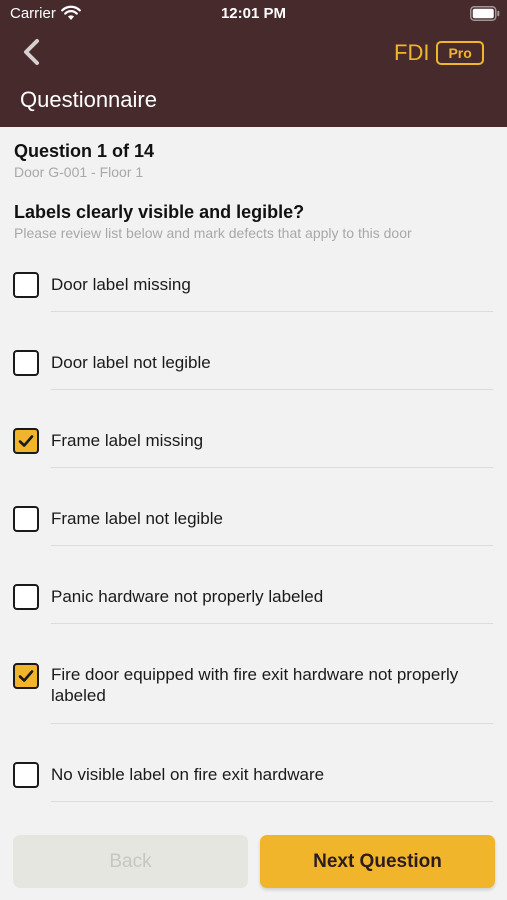 The image size is (507, 900). I want to click on brand-logo: FDI Pro, so click(439, 53).